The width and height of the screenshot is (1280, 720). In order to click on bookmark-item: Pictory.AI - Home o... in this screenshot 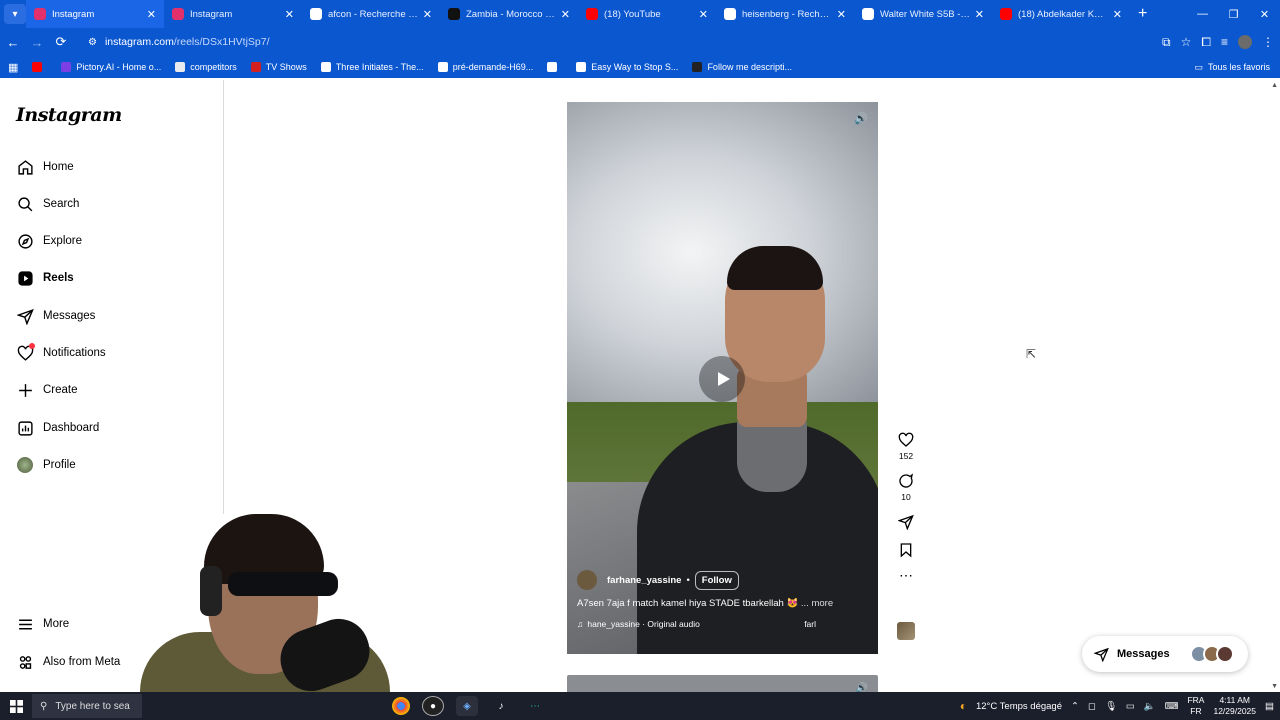, I will do `click(111, 67)`.